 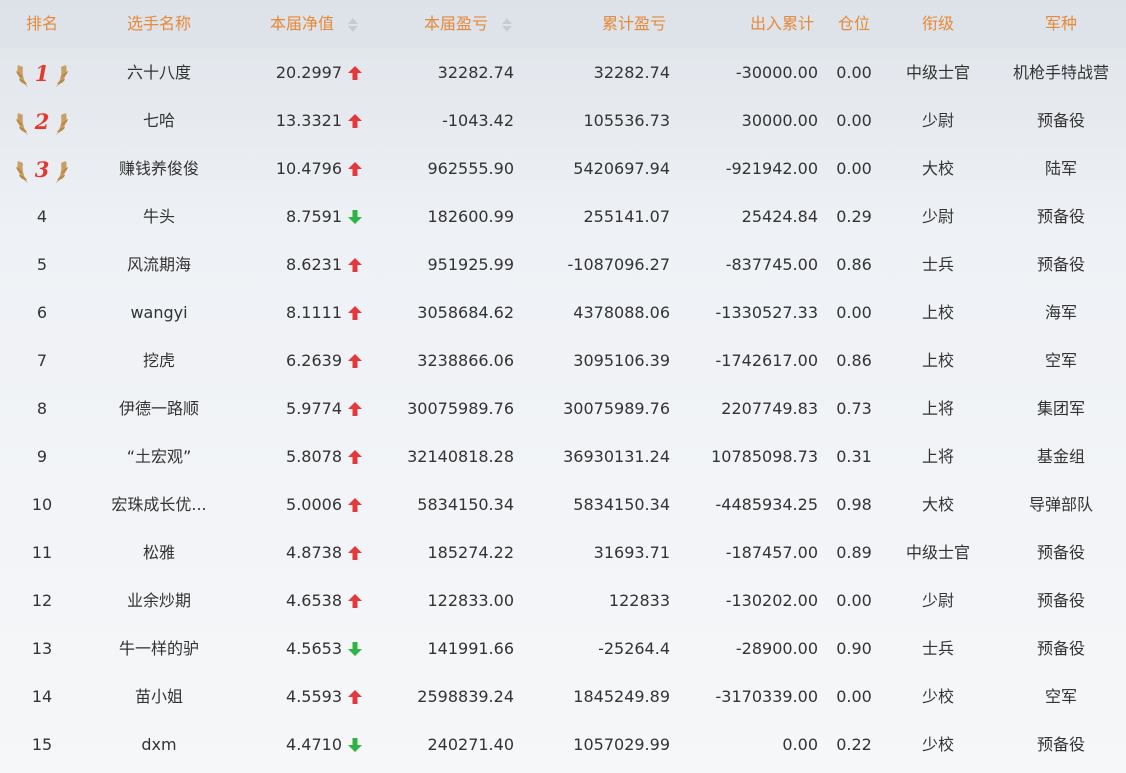 I want to click on net-value: 6.2639, so click(x=314, y=360).